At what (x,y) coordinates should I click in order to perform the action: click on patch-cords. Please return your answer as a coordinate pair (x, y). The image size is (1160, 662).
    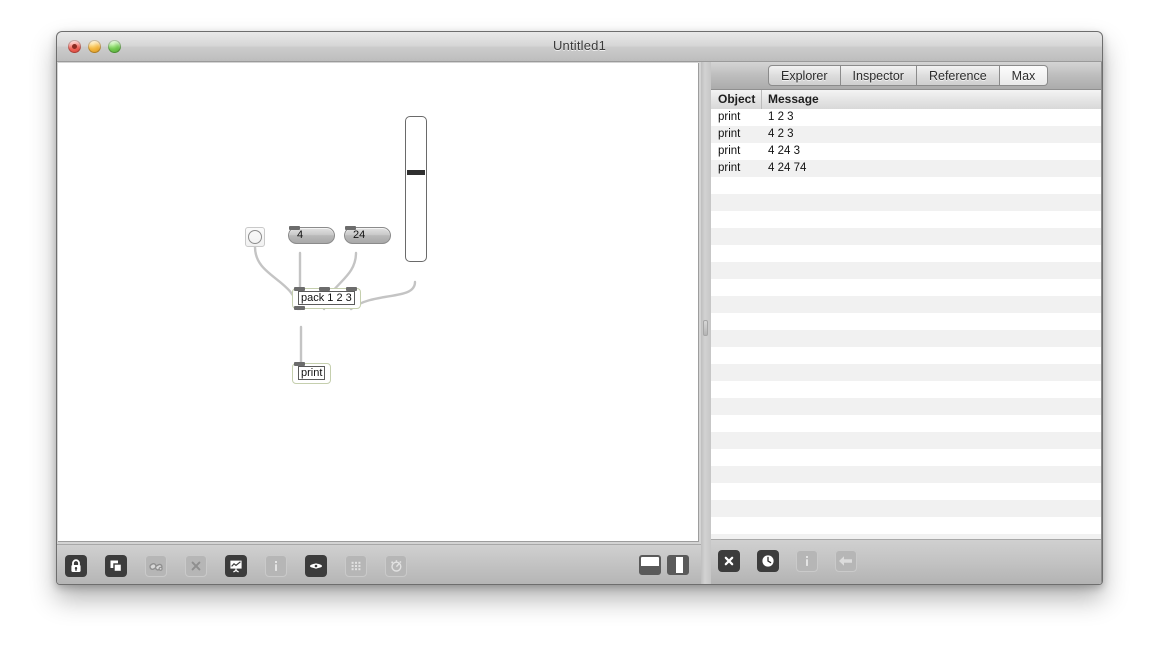
    Looking at the image, I should click on (335, 314).